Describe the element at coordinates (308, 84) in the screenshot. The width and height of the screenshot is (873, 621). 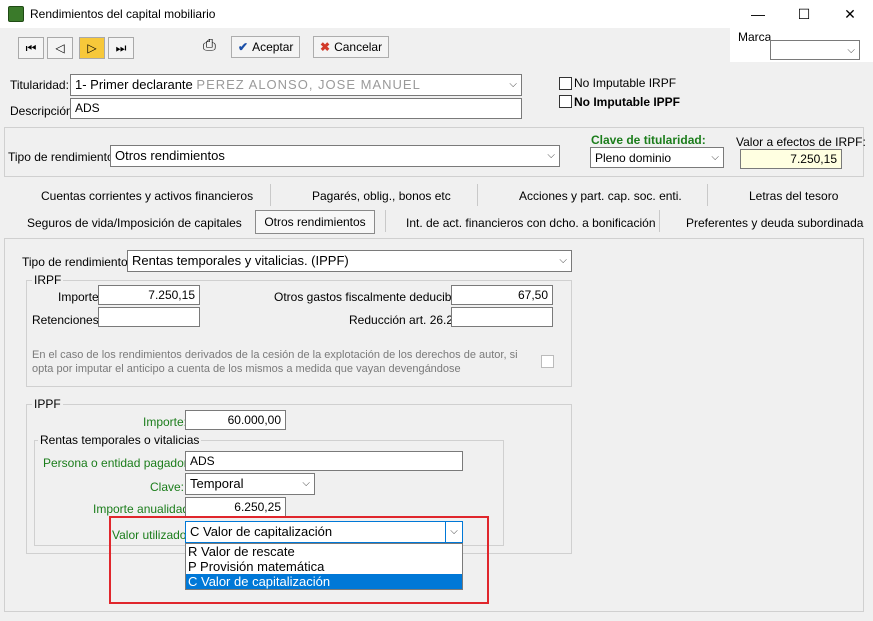
I see `titularidad-name-blurred: PEREZ ALONSO, JOSE MANUEL` at that location.